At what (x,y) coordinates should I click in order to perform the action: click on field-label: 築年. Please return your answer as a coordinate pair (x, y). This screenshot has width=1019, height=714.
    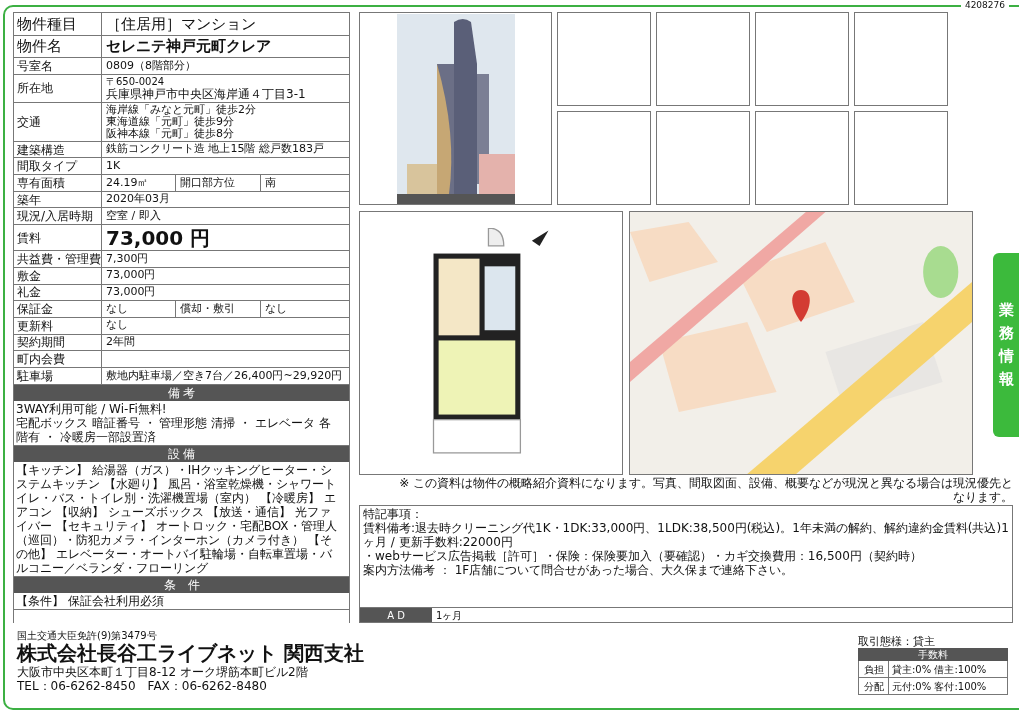
    Looking at the image, I should click on (58, 199).